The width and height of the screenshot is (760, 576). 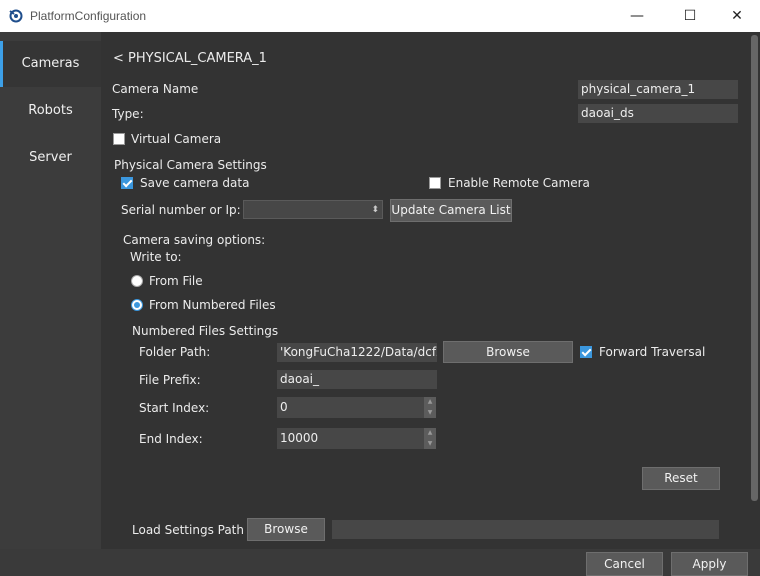 I want to click on from-file-label: From File, so click(x=176, y=281).